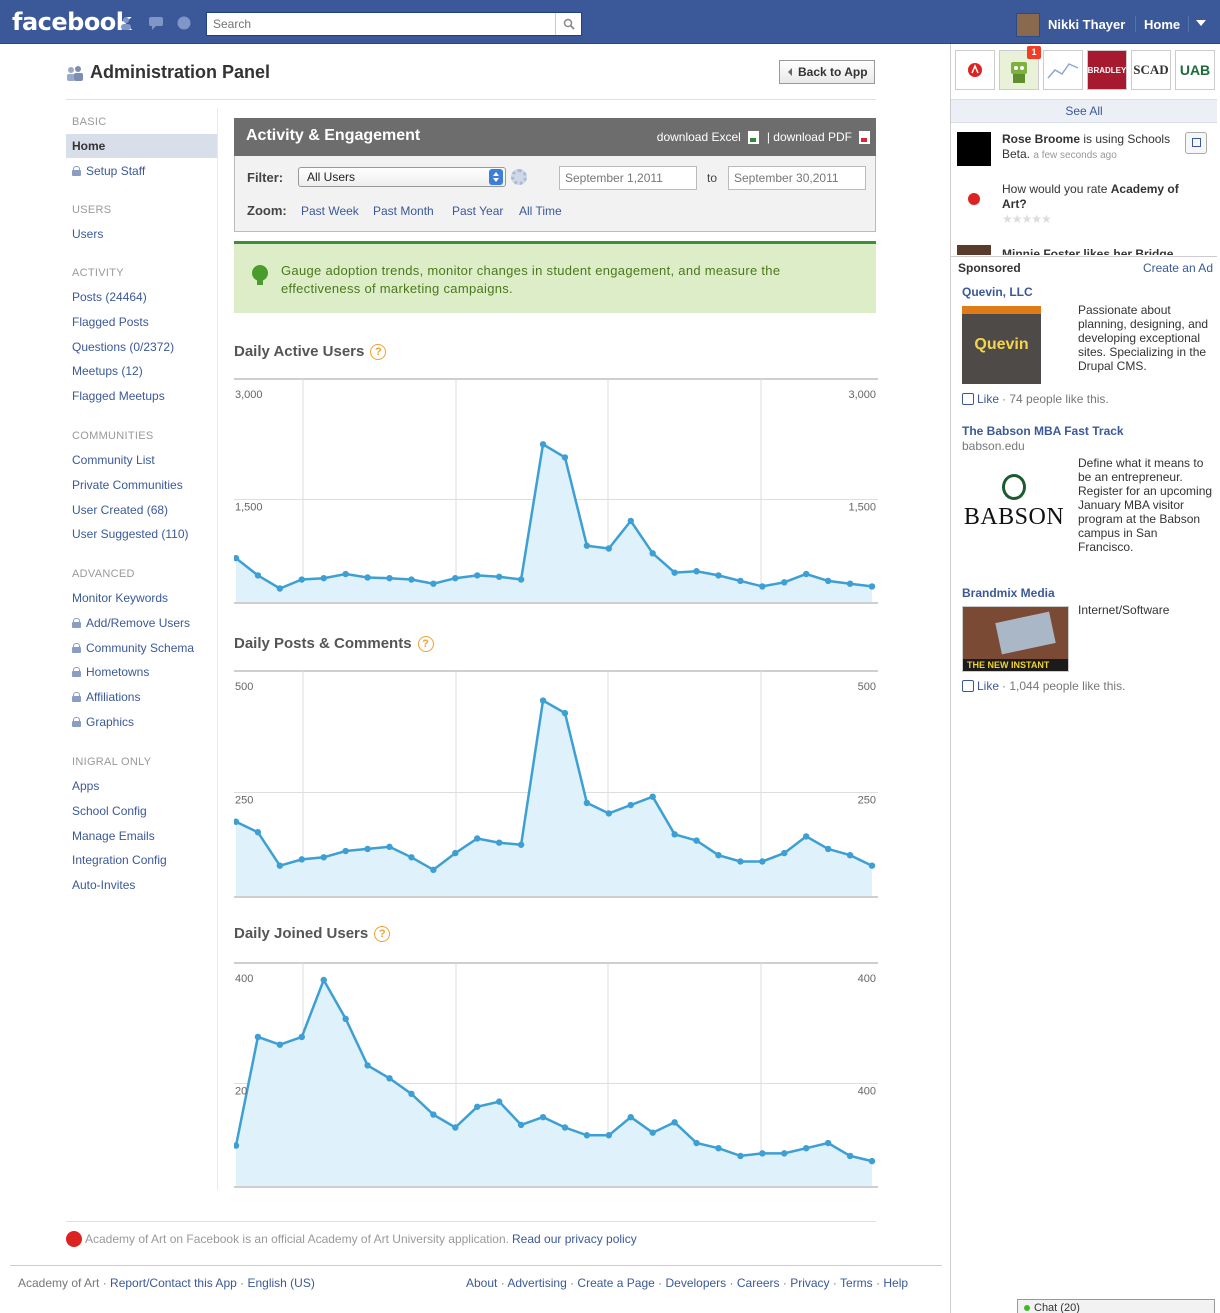 Image resolution: width=1220 pixels, height=1313 pixels. What do you see at coordinates (141, 371) in the screenshot?
I see `sidebar-item-meetups-12: Meetups (12)` at bounding box center [141, 371].